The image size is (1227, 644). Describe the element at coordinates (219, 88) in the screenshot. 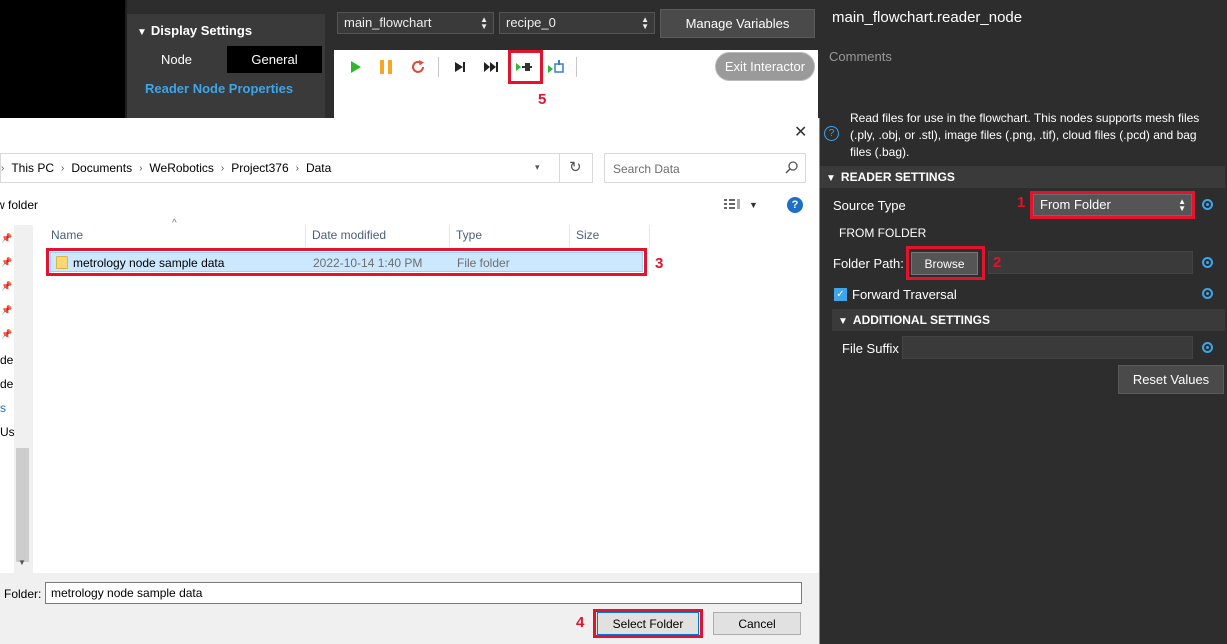

I see `reader-node-properties-link: Reader Node Properties` at that location.